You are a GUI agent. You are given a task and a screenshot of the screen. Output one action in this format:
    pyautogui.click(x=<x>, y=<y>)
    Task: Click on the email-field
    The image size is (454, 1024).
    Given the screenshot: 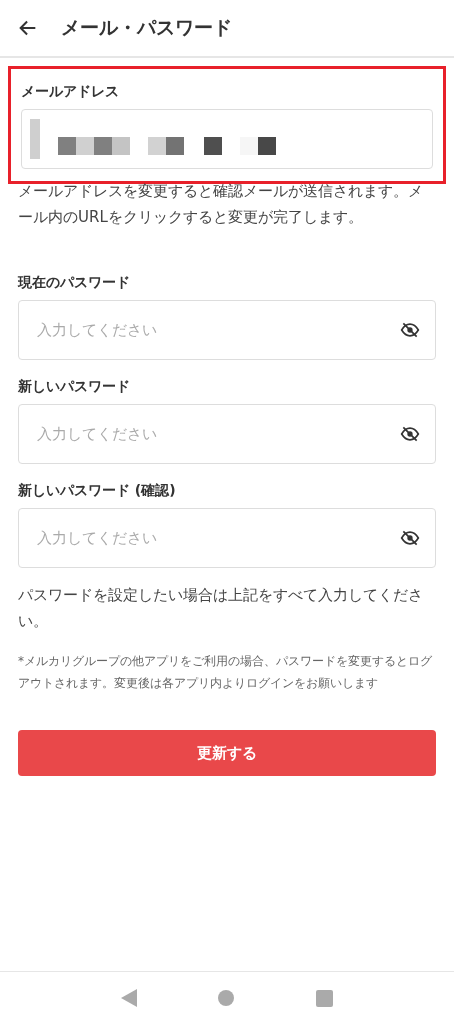 What is the action you would take?
    pyautogui.click(x=227, y=139)
    